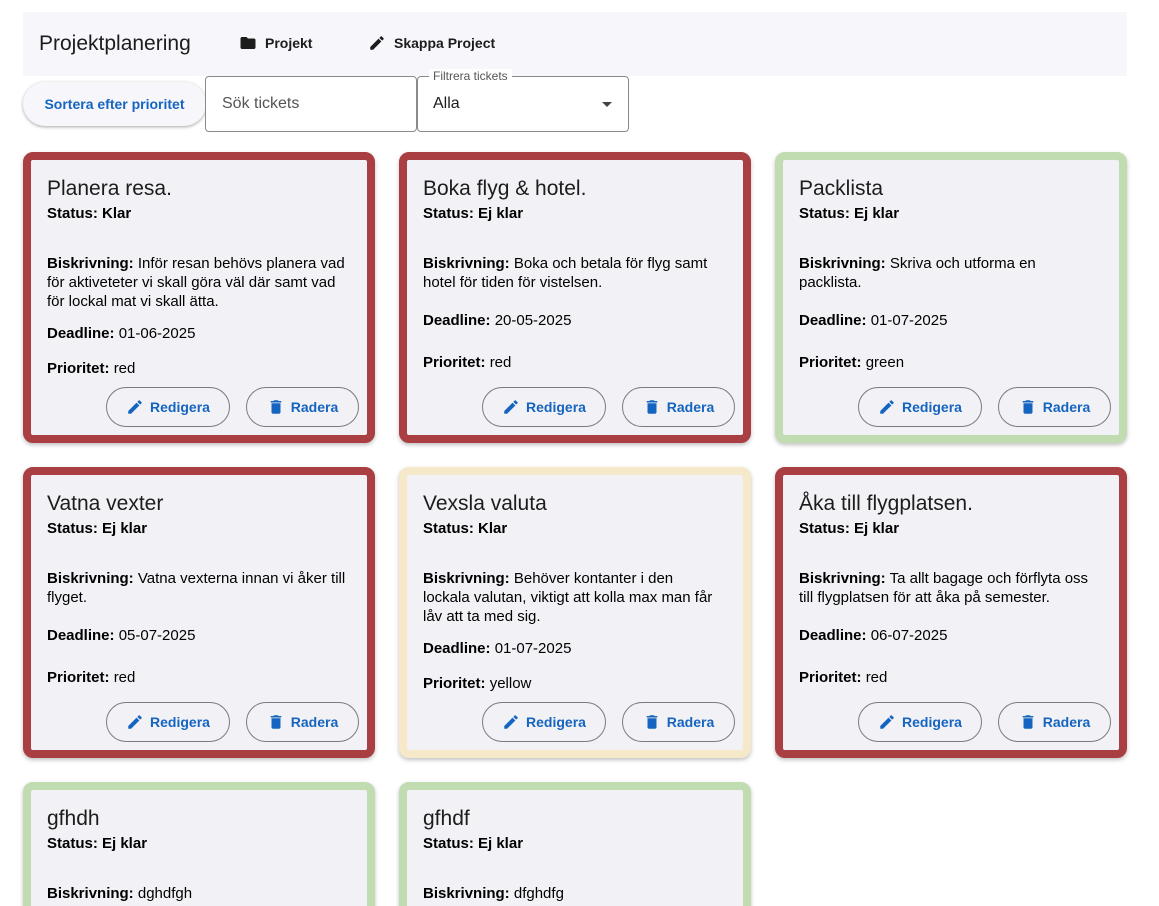 Image resolution: width=1159 pixels, height=906 pixels. I want to click on nav-projekt-button: Projekt, so click(275, 43).